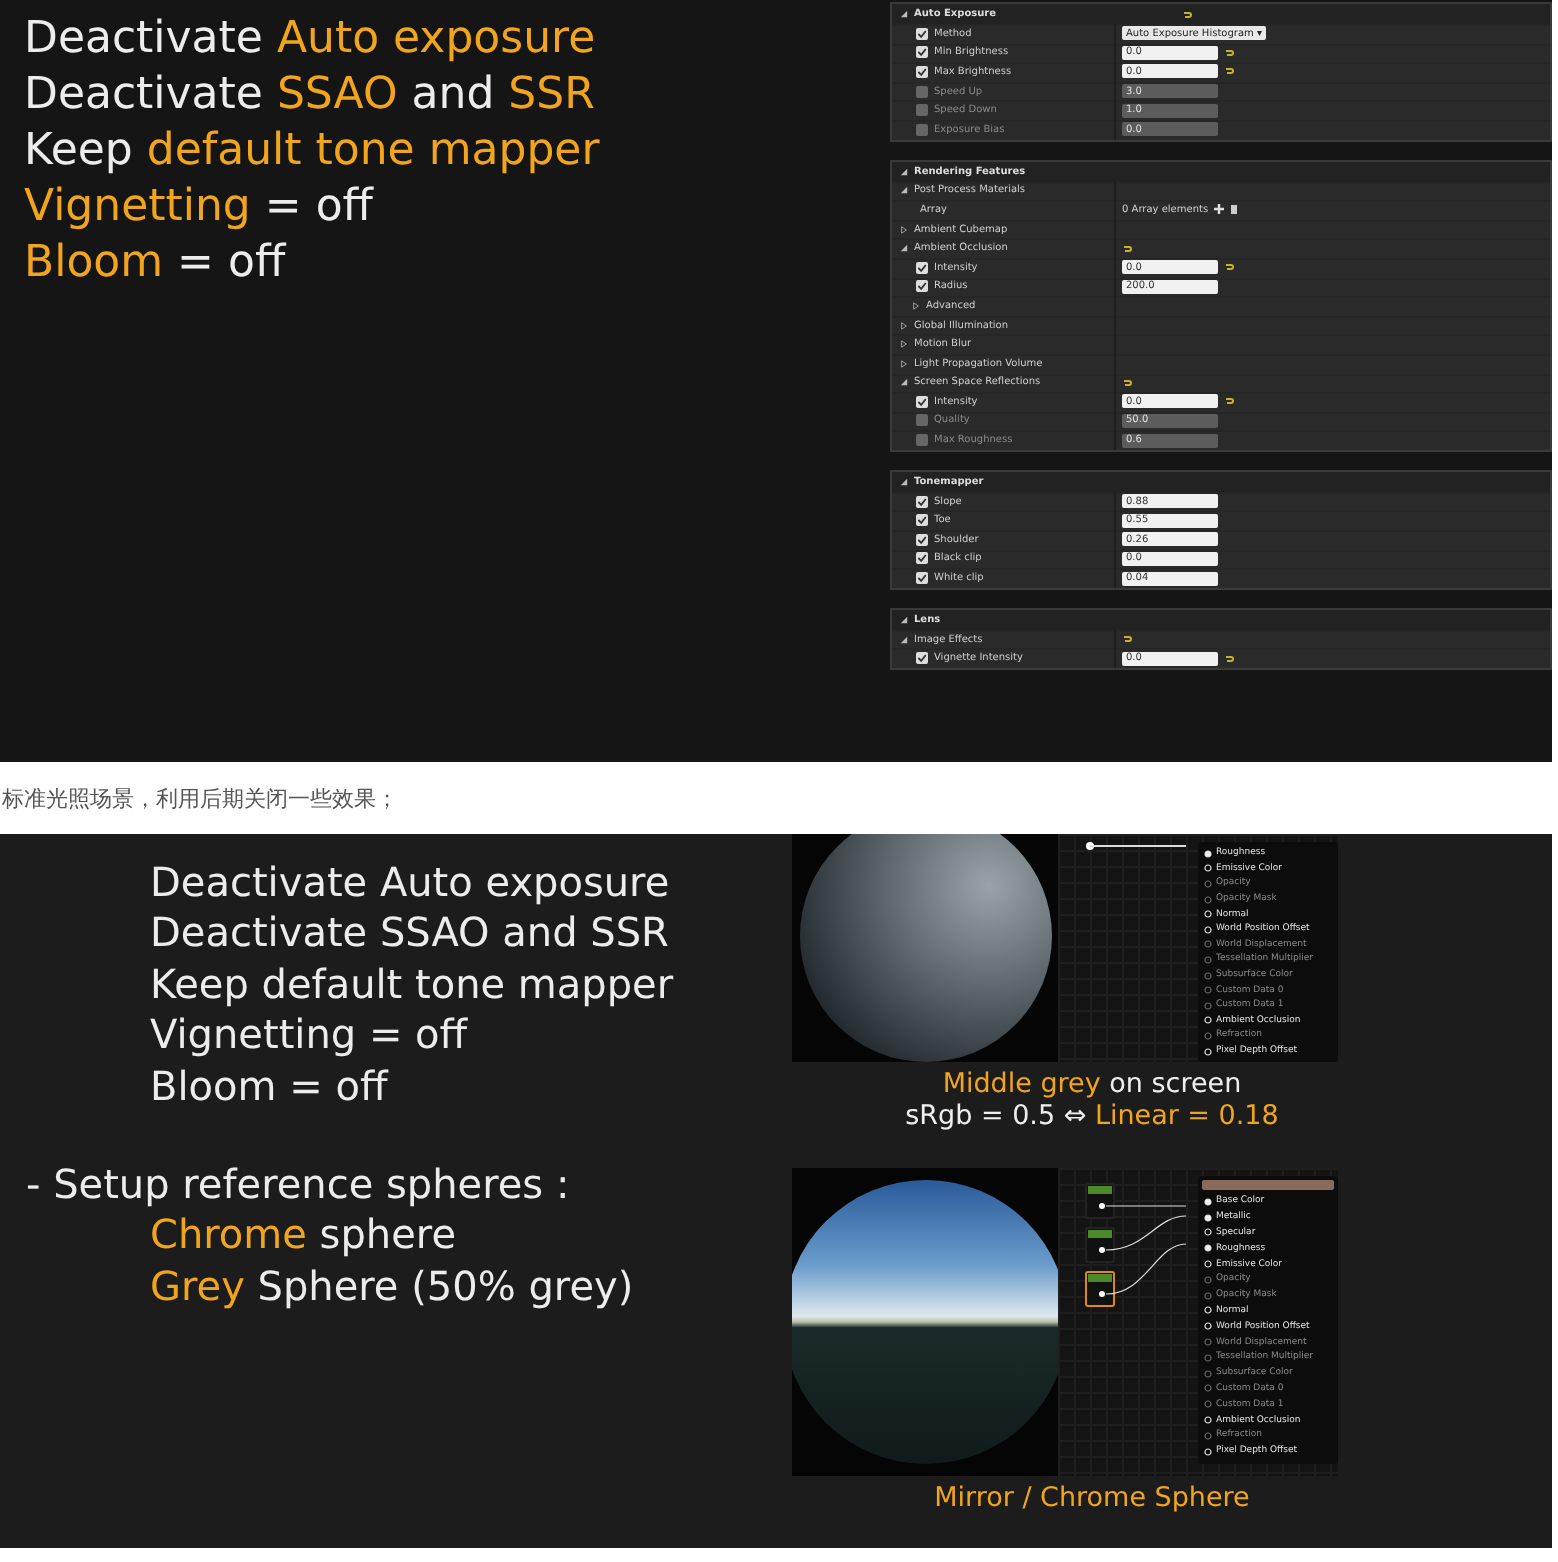 The height and width of the screenshot is (1562, 1558). I want to click on render-caption: Middle grey on screen, so click(1092, 1084).